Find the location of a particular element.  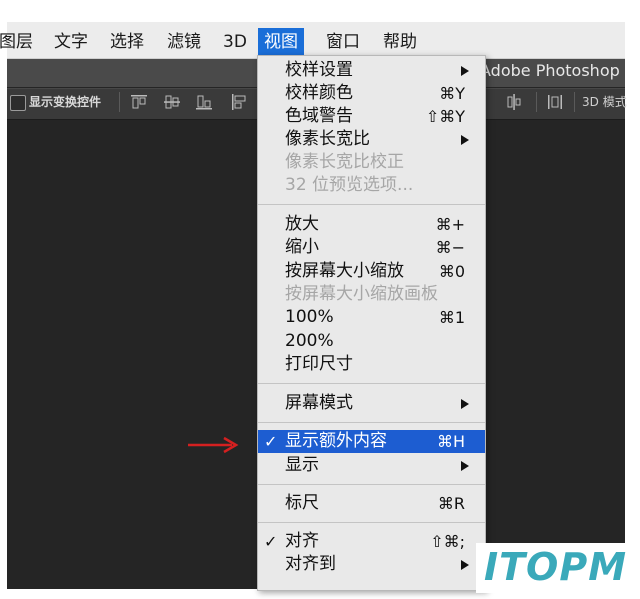

menu-item-show-extras: ✓ 显示额外内容 ⌘H is located at coordinates (371, 441).